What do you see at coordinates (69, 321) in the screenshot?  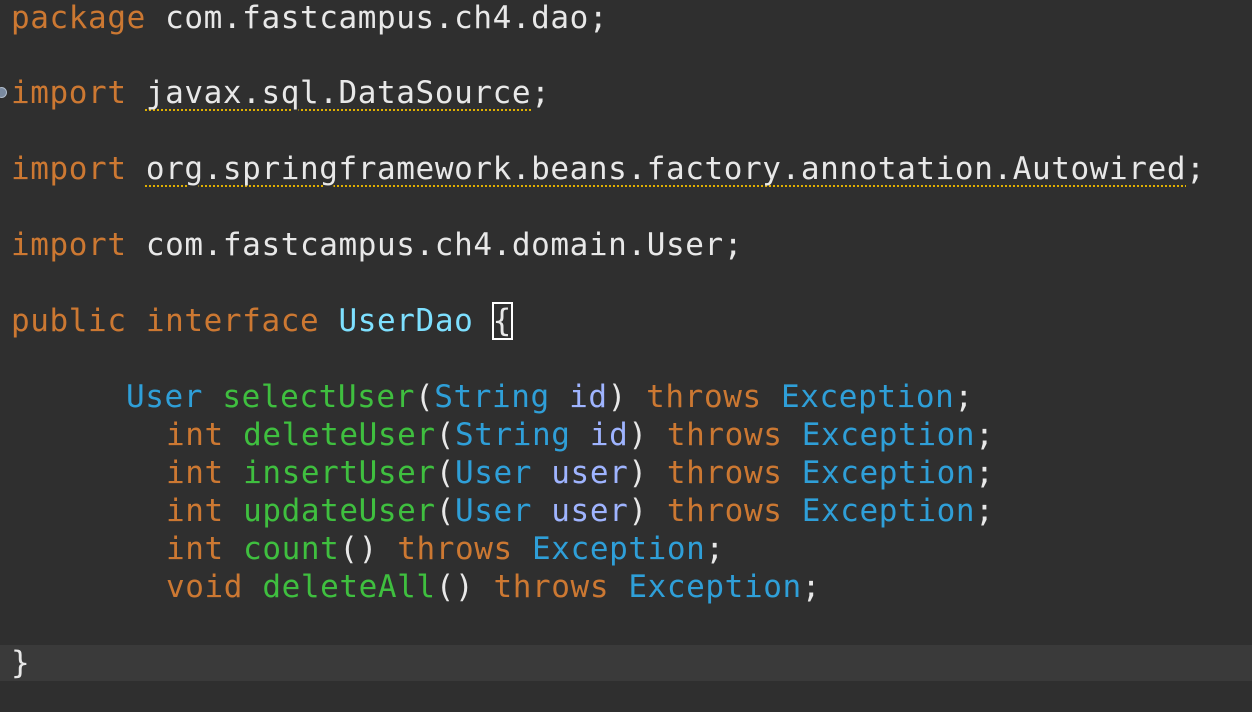 I see `keyword-token: public` at bounding box center [69, 321].